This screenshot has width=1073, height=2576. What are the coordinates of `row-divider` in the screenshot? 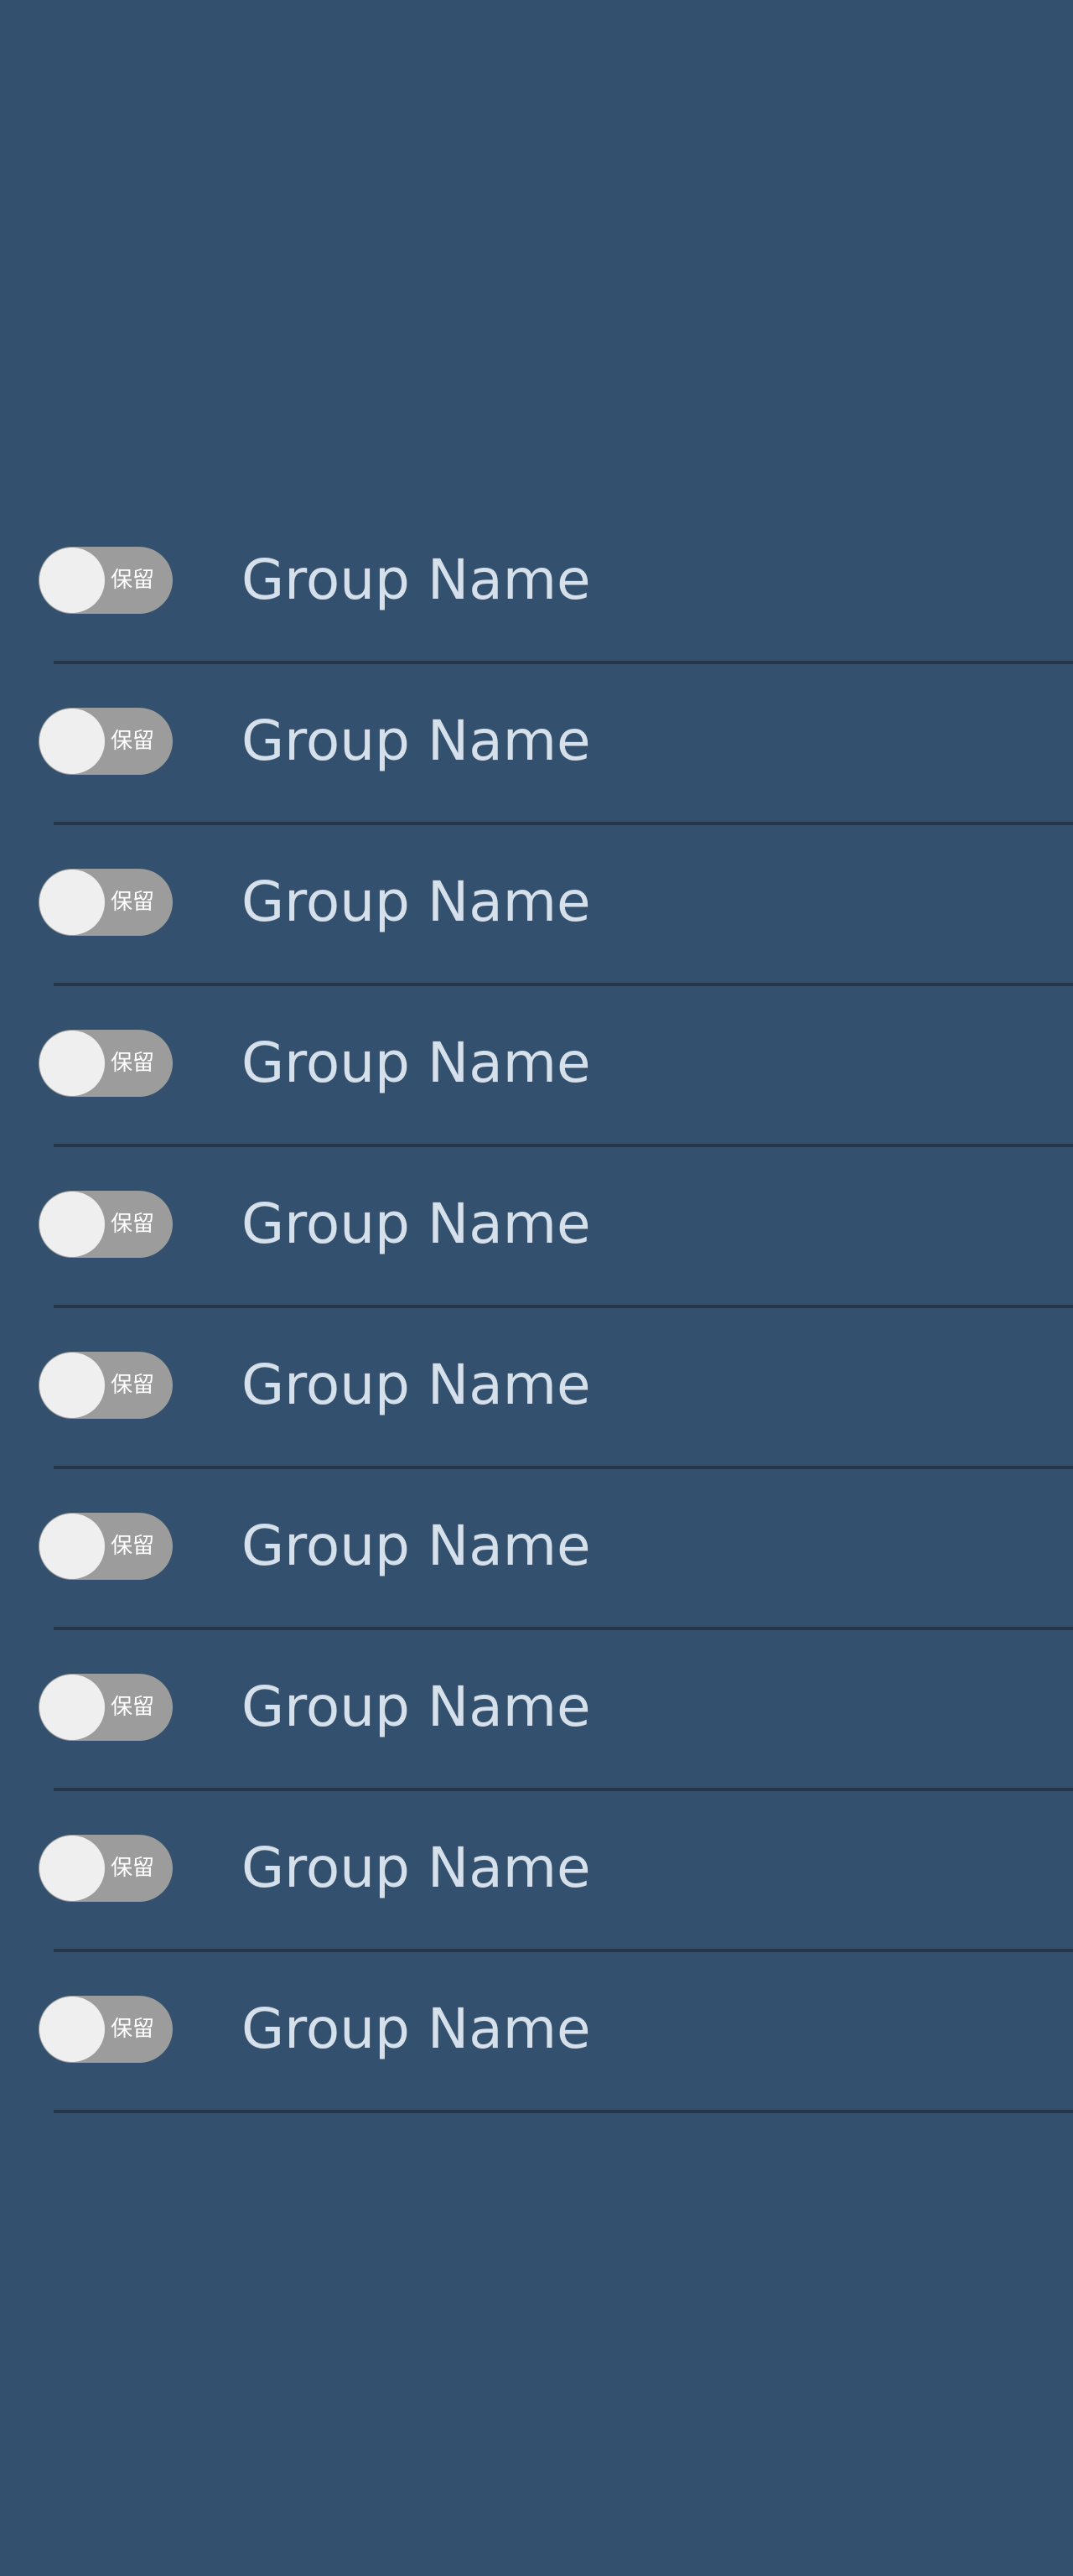 It's located at (563, 2111).